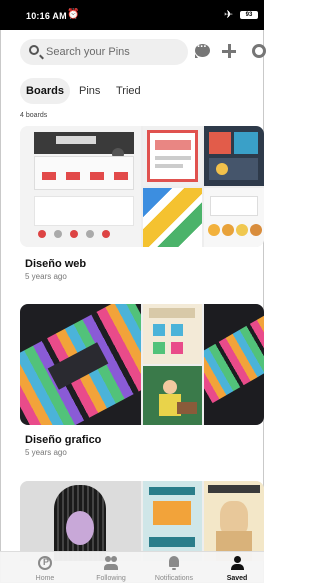  I want to click on nav-notifications: Notifications, so click(174, 567).